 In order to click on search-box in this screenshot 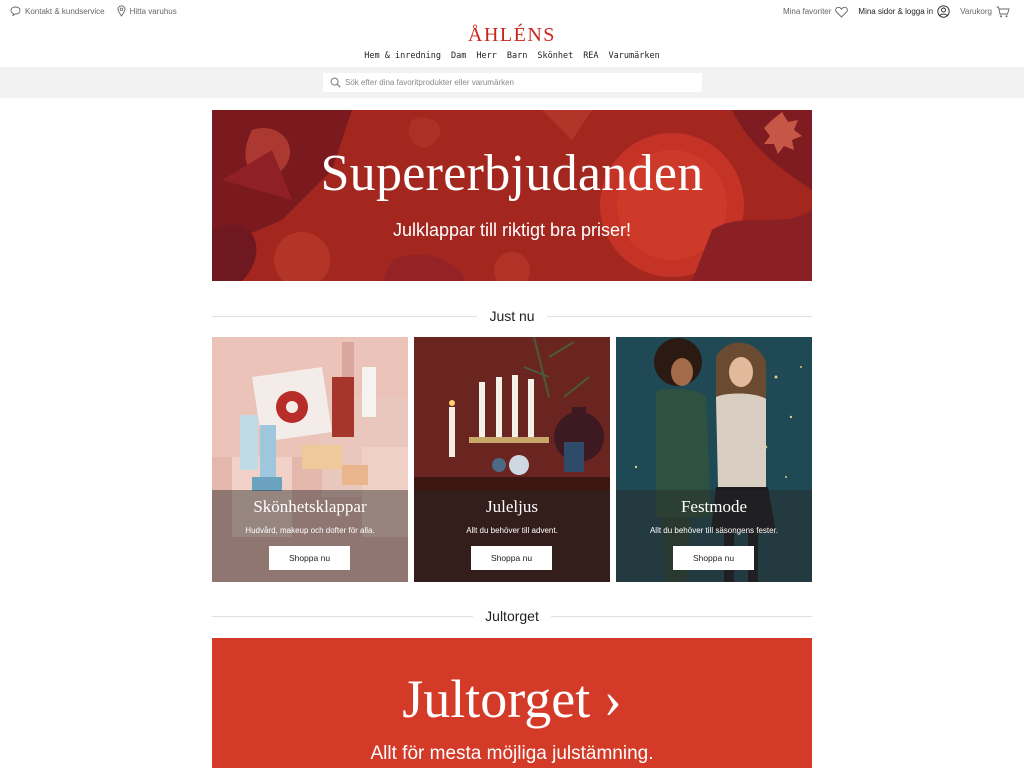, I will do `click(512, 82)`.